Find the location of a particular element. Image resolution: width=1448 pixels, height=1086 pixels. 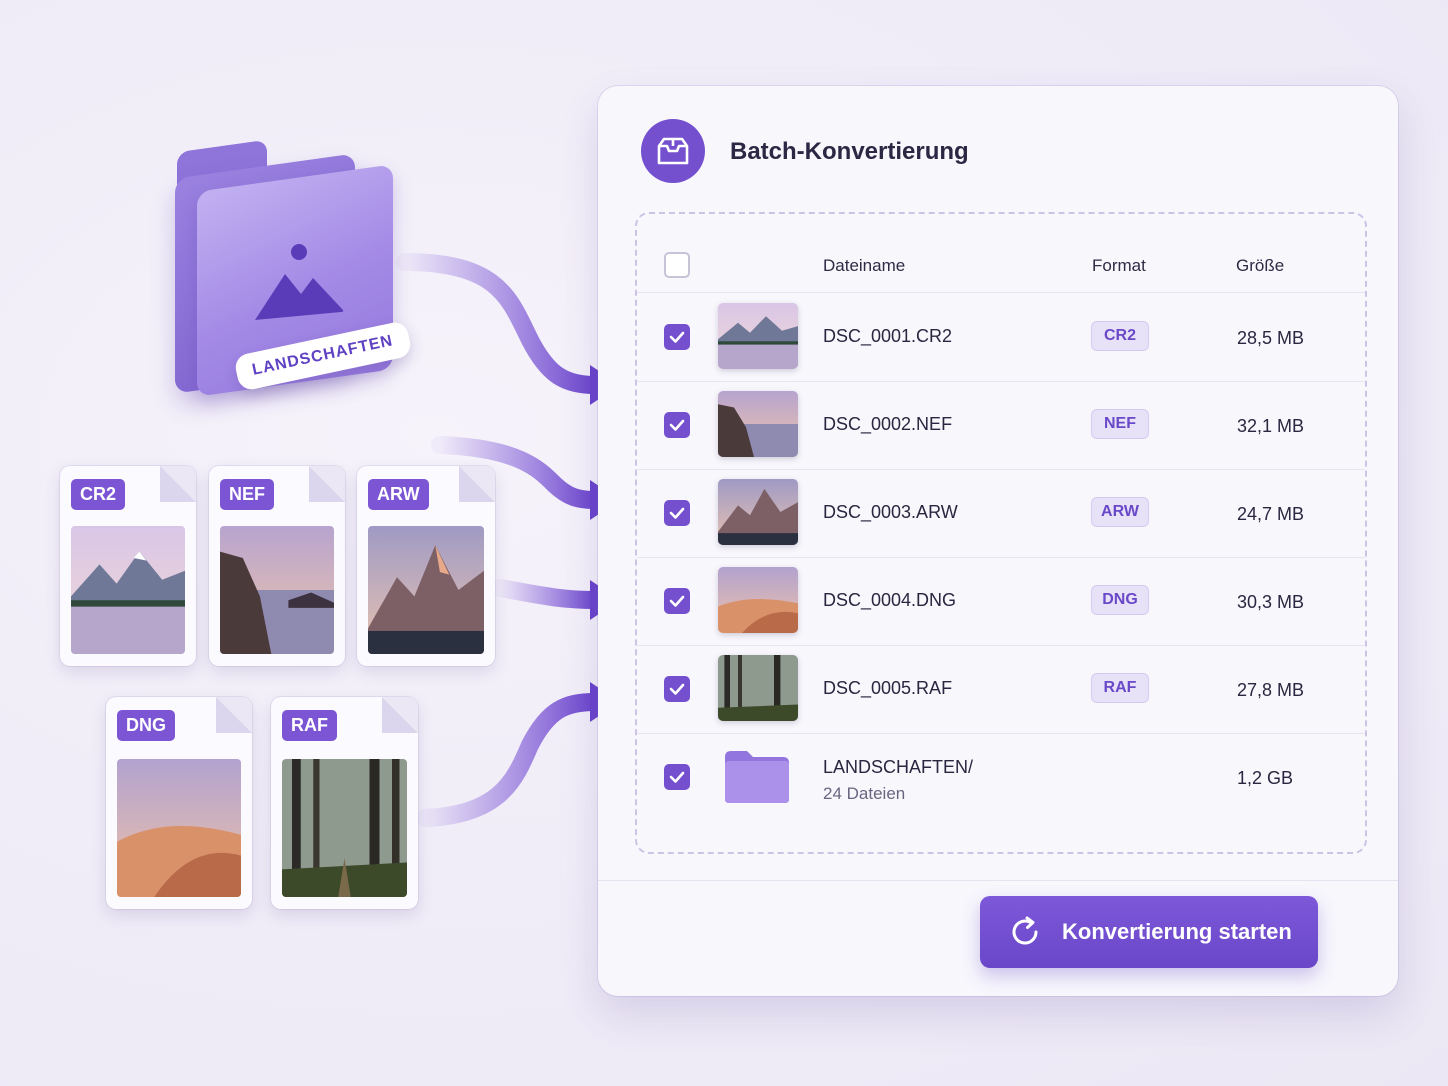

inbox-box-icon is located at coordinates (673, 151).